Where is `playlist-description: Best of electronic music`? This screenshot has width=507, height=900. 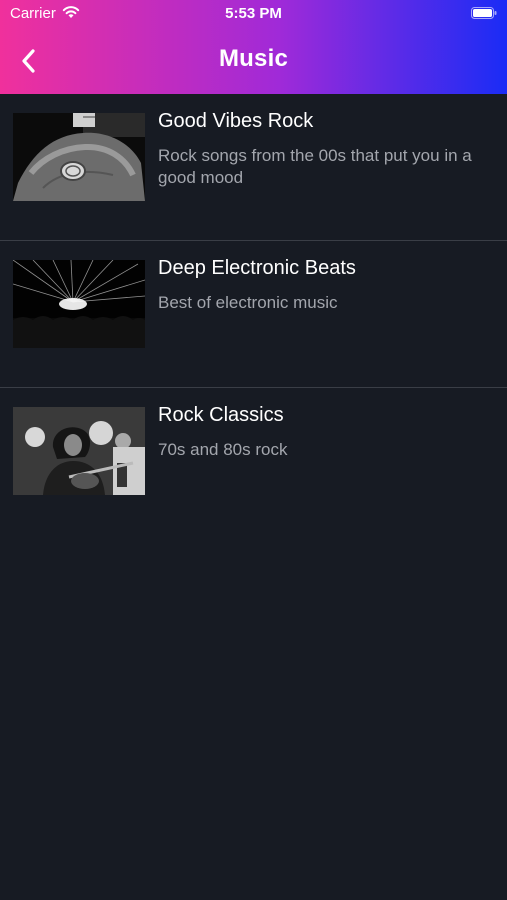
playlist-description: Best of electronic music is located at coordinates (248, 302).